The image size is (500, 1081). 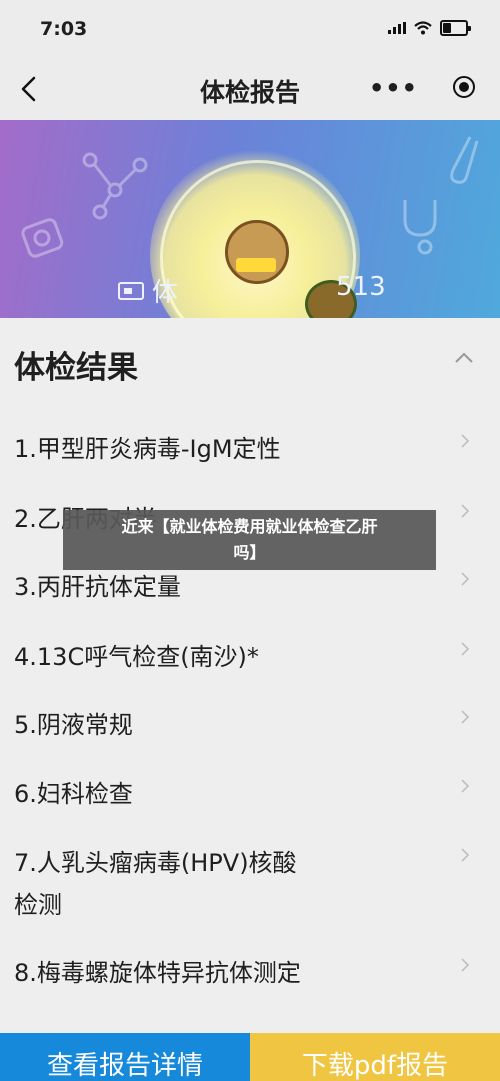 What do you see at coordinates (249, 863) in the screenshot?
I see `result-item-7: 7.人乳头瘤病毒(HPV)核酸` at bounding box center [249, 863].